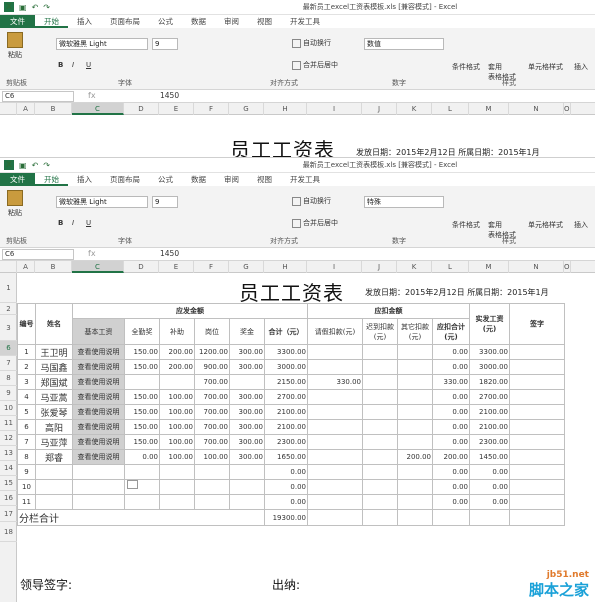  What do you see at coordinates (132, 484) in the screenshot?
I see `auto-fill-options-icon` at bounding box center [132, 484].